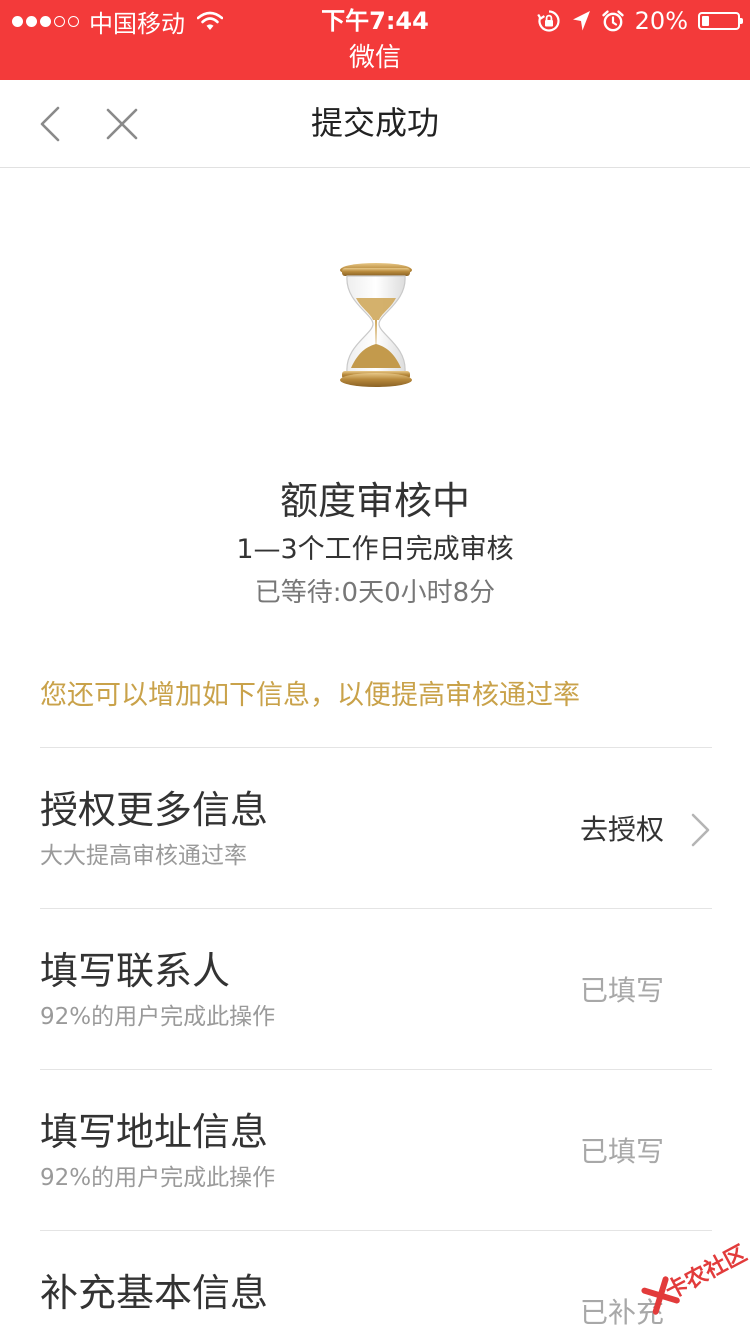  Describe the element at coordinates (581, 21) in the screenshot. I see `location-arrow-icon` at that location.